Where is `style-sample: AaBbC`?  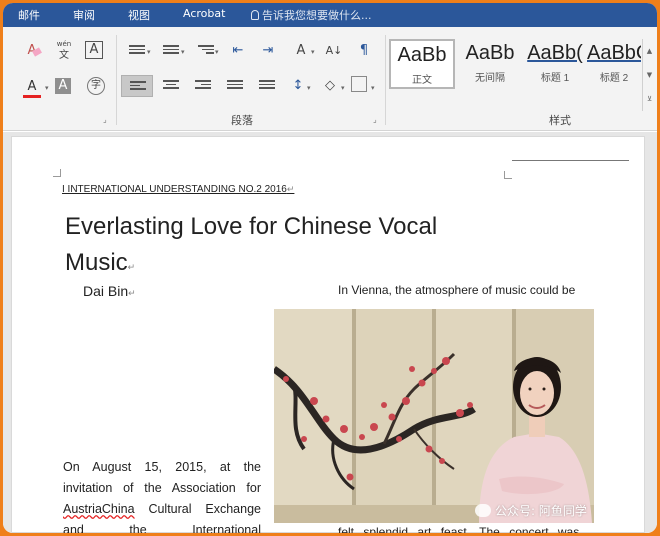 style-sample: AaBbC is located at coordinates (614, 53).